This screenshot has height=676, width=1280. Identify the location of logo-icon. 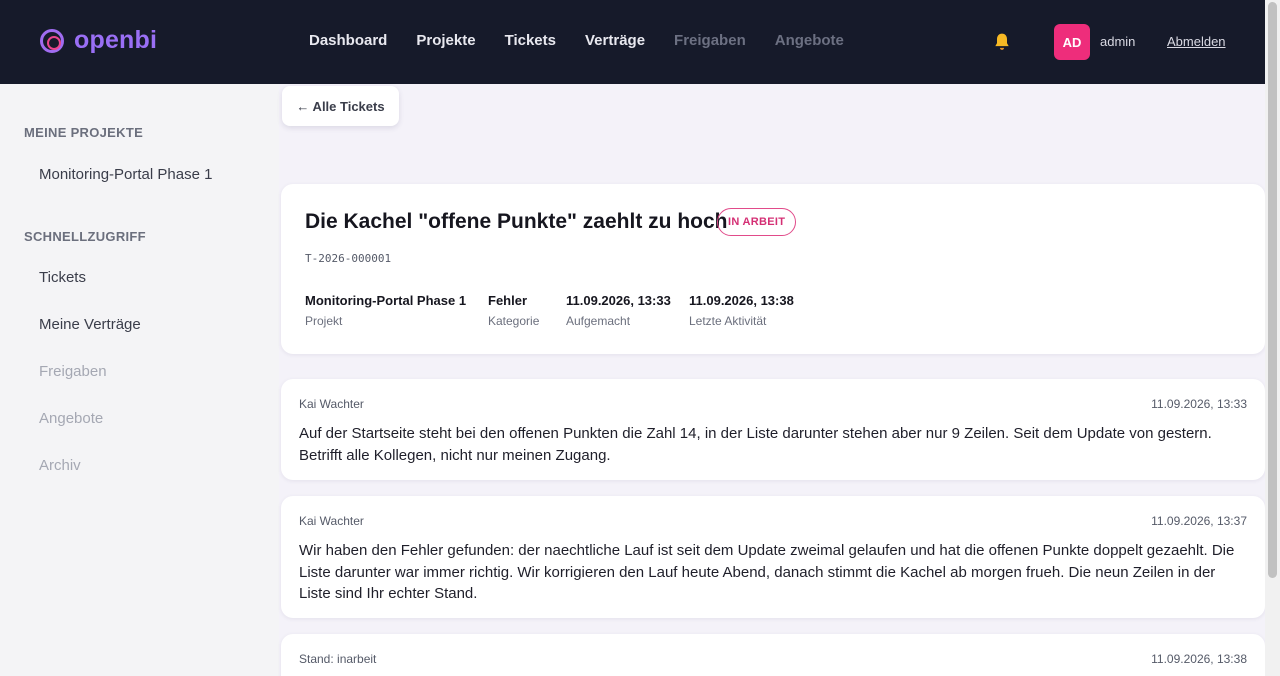
(52, 40).